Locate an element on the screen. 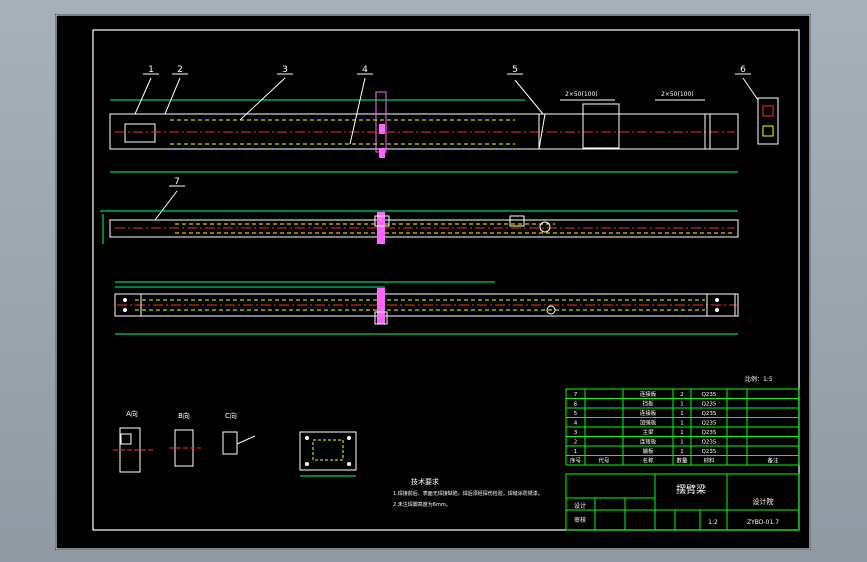 The height and width of the screenshot is (562, 867). detail-a-label: A向 is located at coordinates (132, 413).